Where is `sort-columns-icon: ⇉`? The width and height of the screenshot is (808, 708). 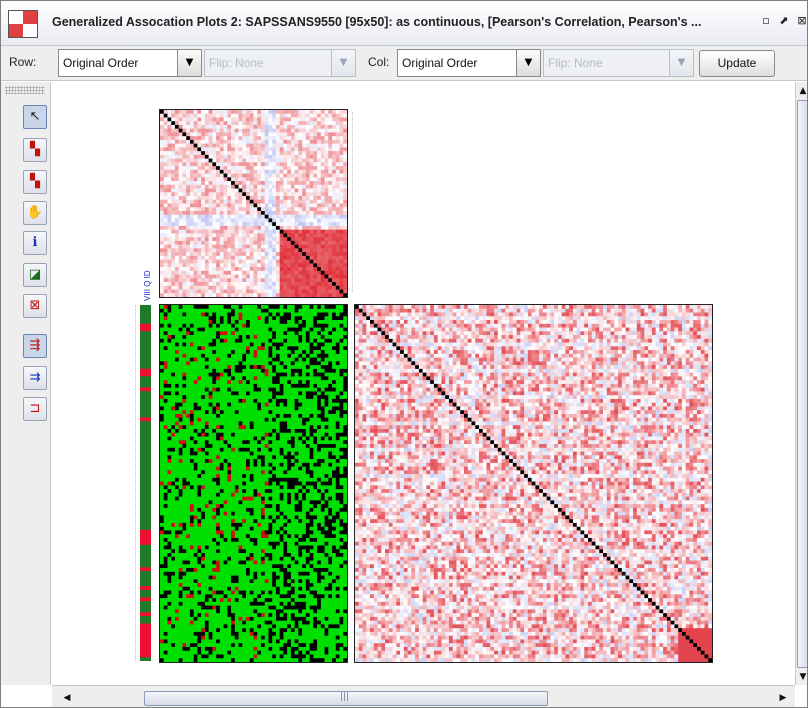 sort-columns-icon: ⇉ is located at coordinates (35, 378).